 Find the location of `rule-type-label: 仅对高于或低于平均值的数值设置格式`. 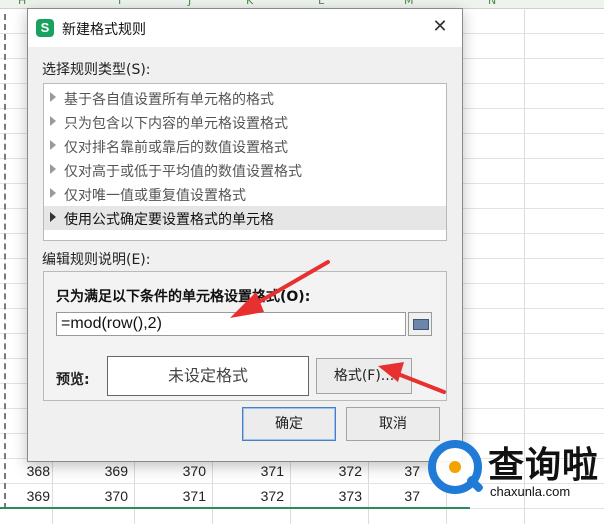

rule-type-label: 仅对高于或低于平均值的数值设置格式 is located at coordinates (183, 172).